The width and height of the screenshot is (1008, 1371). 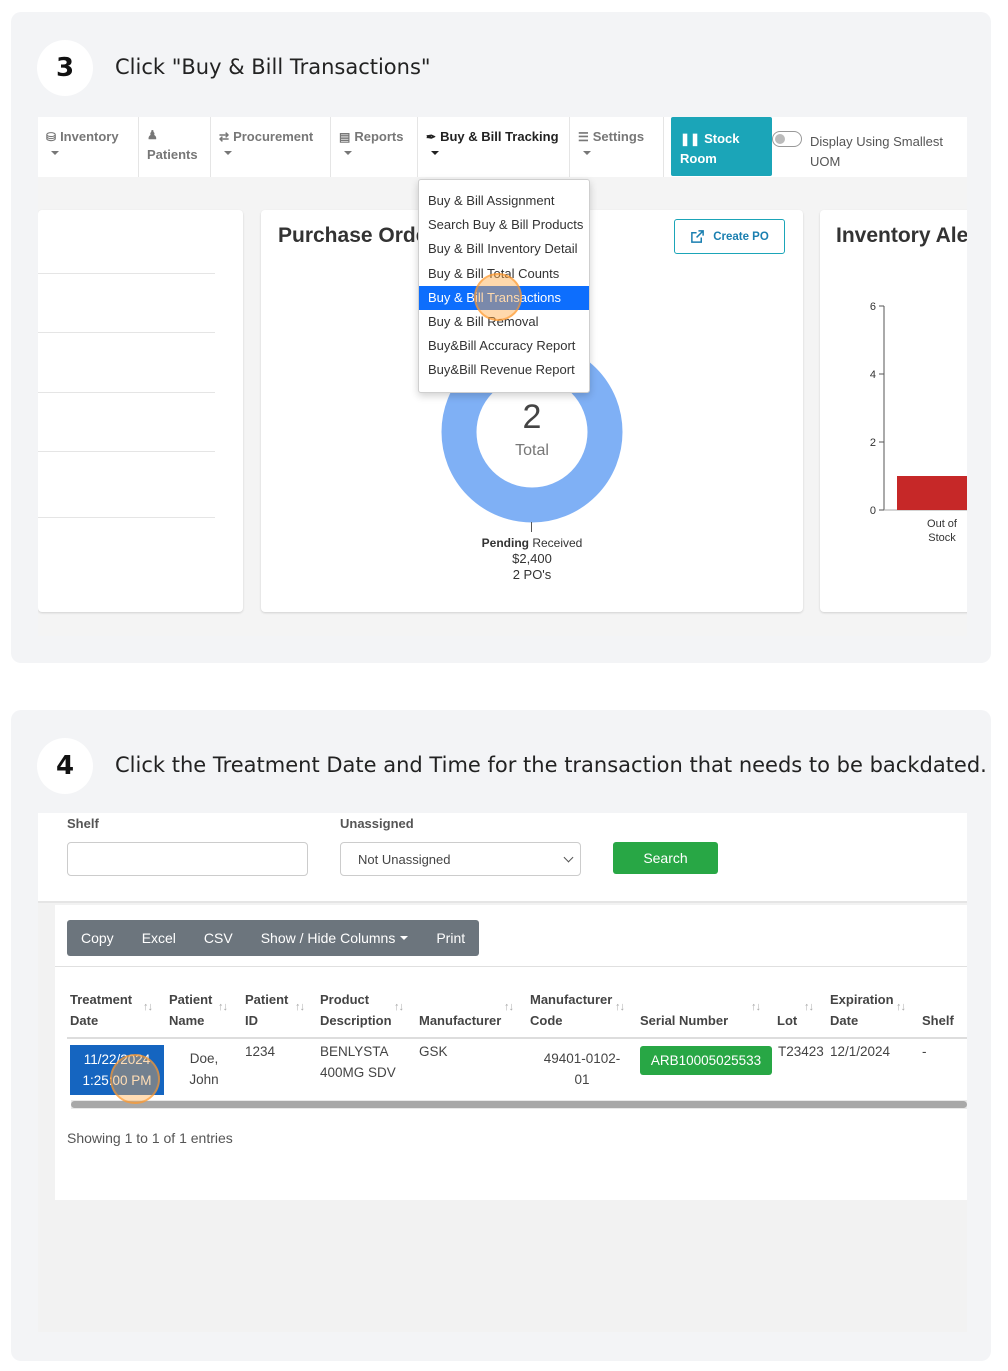 What do you see at coordinates (532, 450) in the screenshot?
I see `po-total-label: Total` at bounding box center [532, 450].